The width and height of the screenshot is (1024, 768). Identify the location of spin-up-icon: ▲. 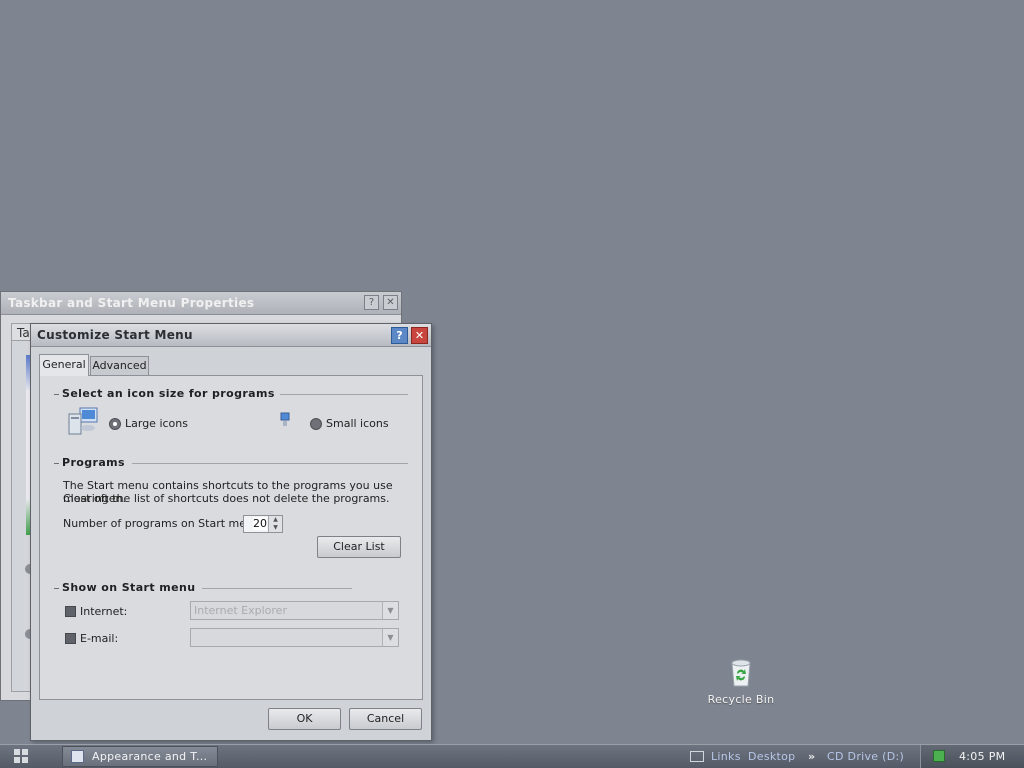
(275, 520).